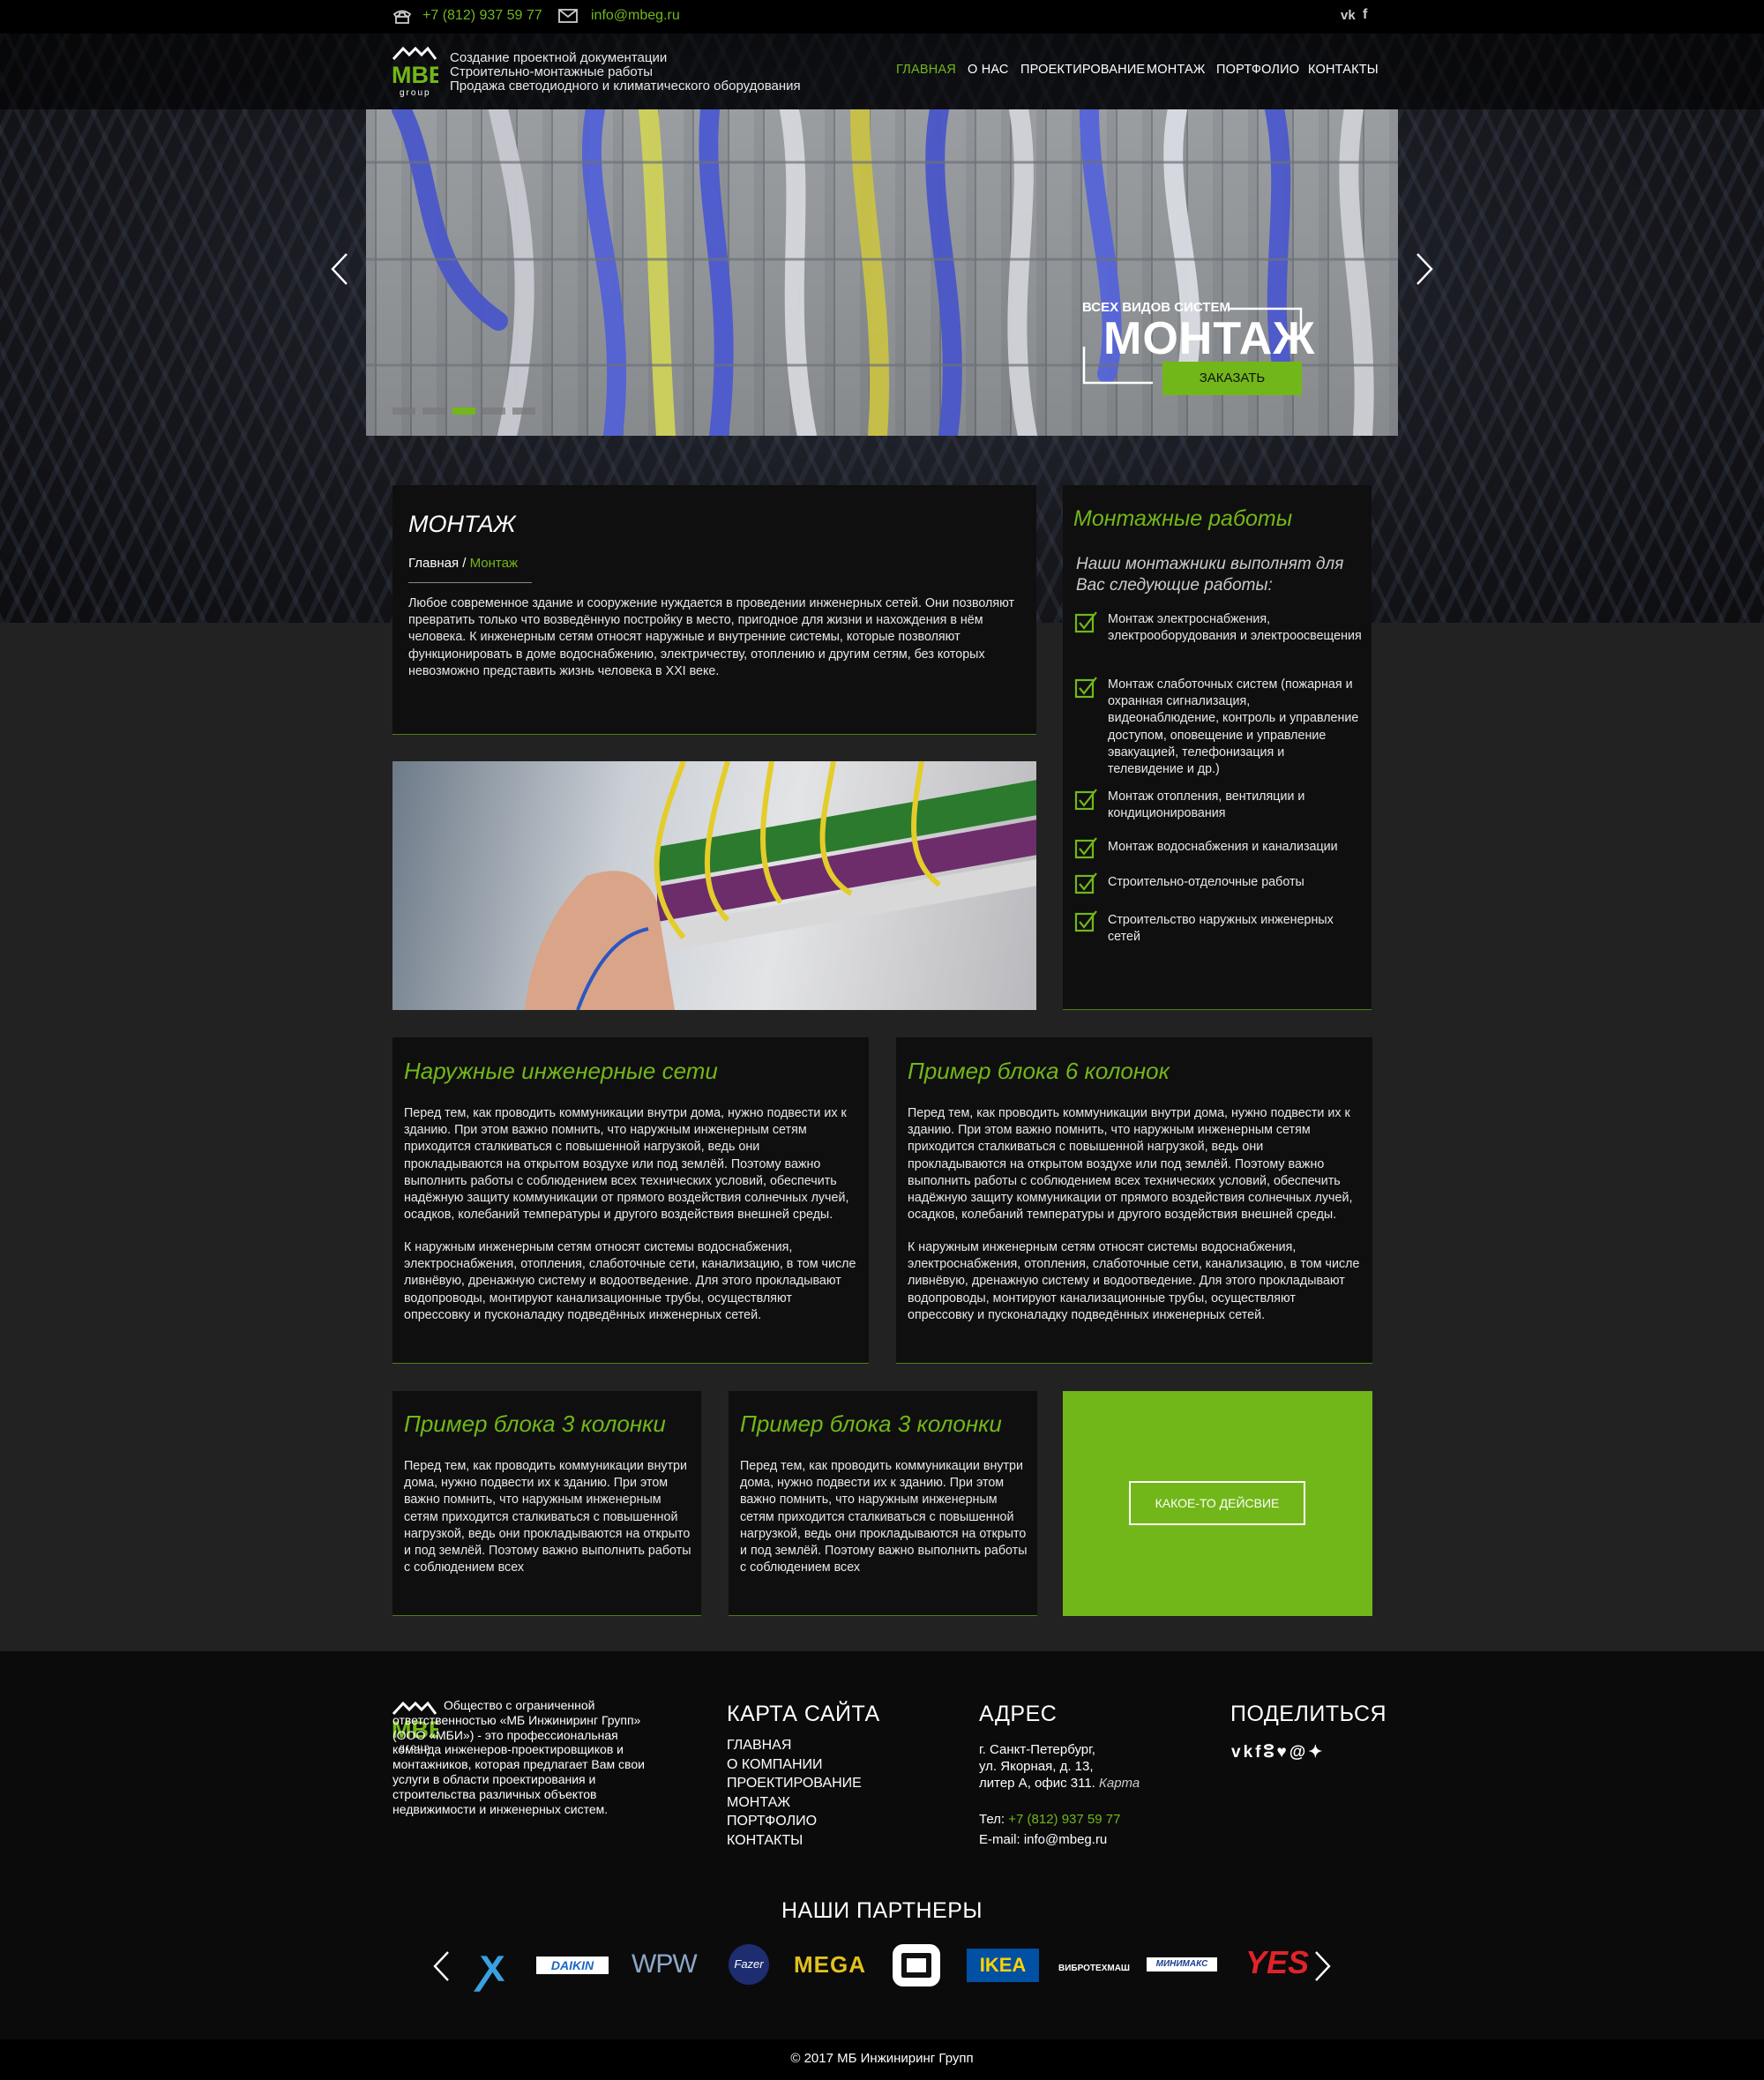 This screenshot has width=1764, height=2080. I want to click on top-bar: +7 (812) 937 59 77 info@mbeg.ru vk f, so click(882, 17).